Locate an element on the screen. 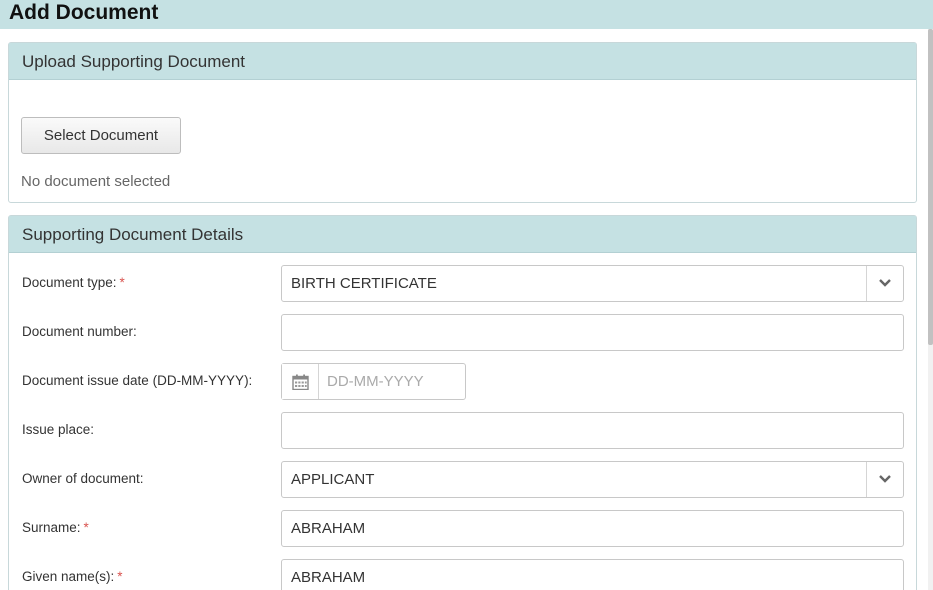  form-row-given-names: Given name(s): * is located at coordinates (462, 574).